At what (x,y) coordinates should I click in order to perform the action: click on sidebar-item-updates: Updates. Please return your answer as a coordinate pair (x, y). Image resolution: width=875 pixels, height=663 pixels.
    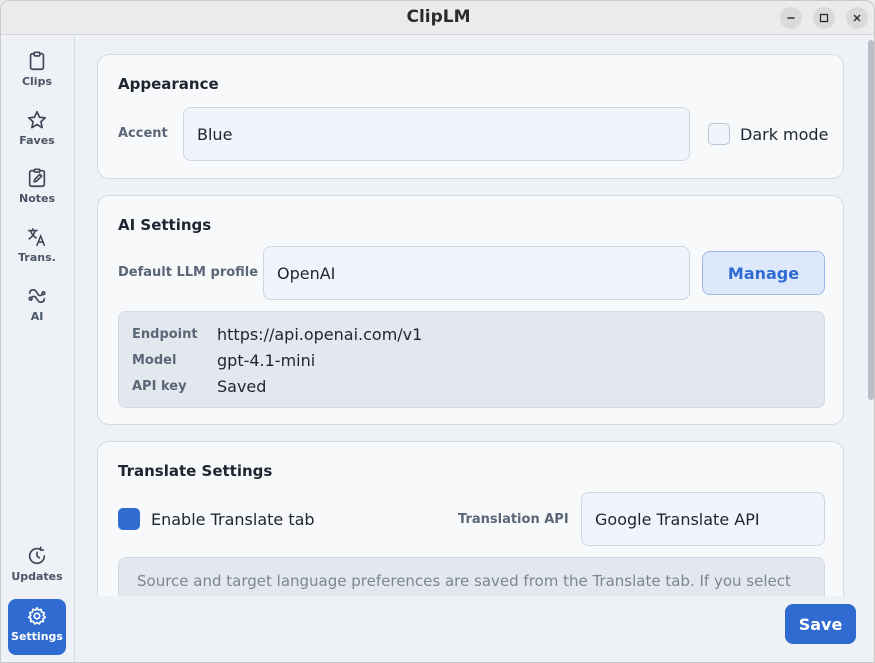
    Looking at the image, I should click on (37, 567).